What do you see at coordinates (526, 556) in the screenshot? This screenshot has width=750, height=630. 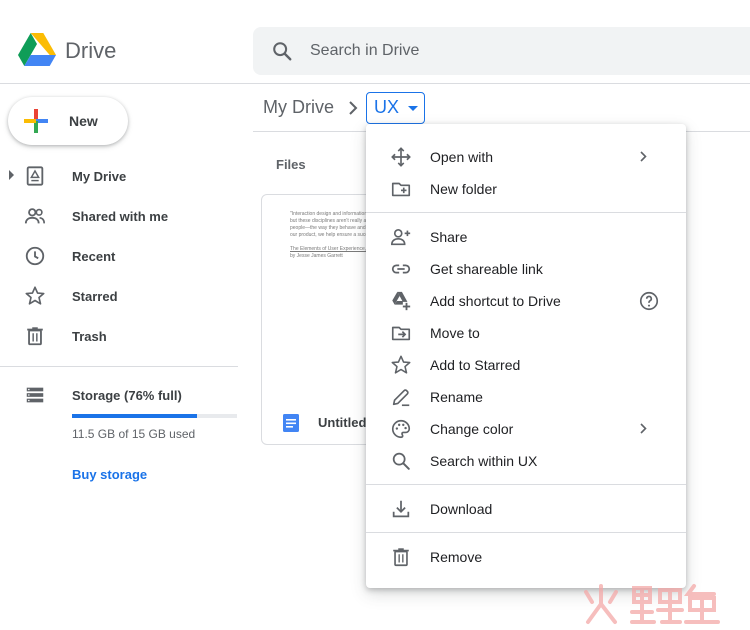 I see `menu-item-remove: Remove` at bounding box center [526, 556].